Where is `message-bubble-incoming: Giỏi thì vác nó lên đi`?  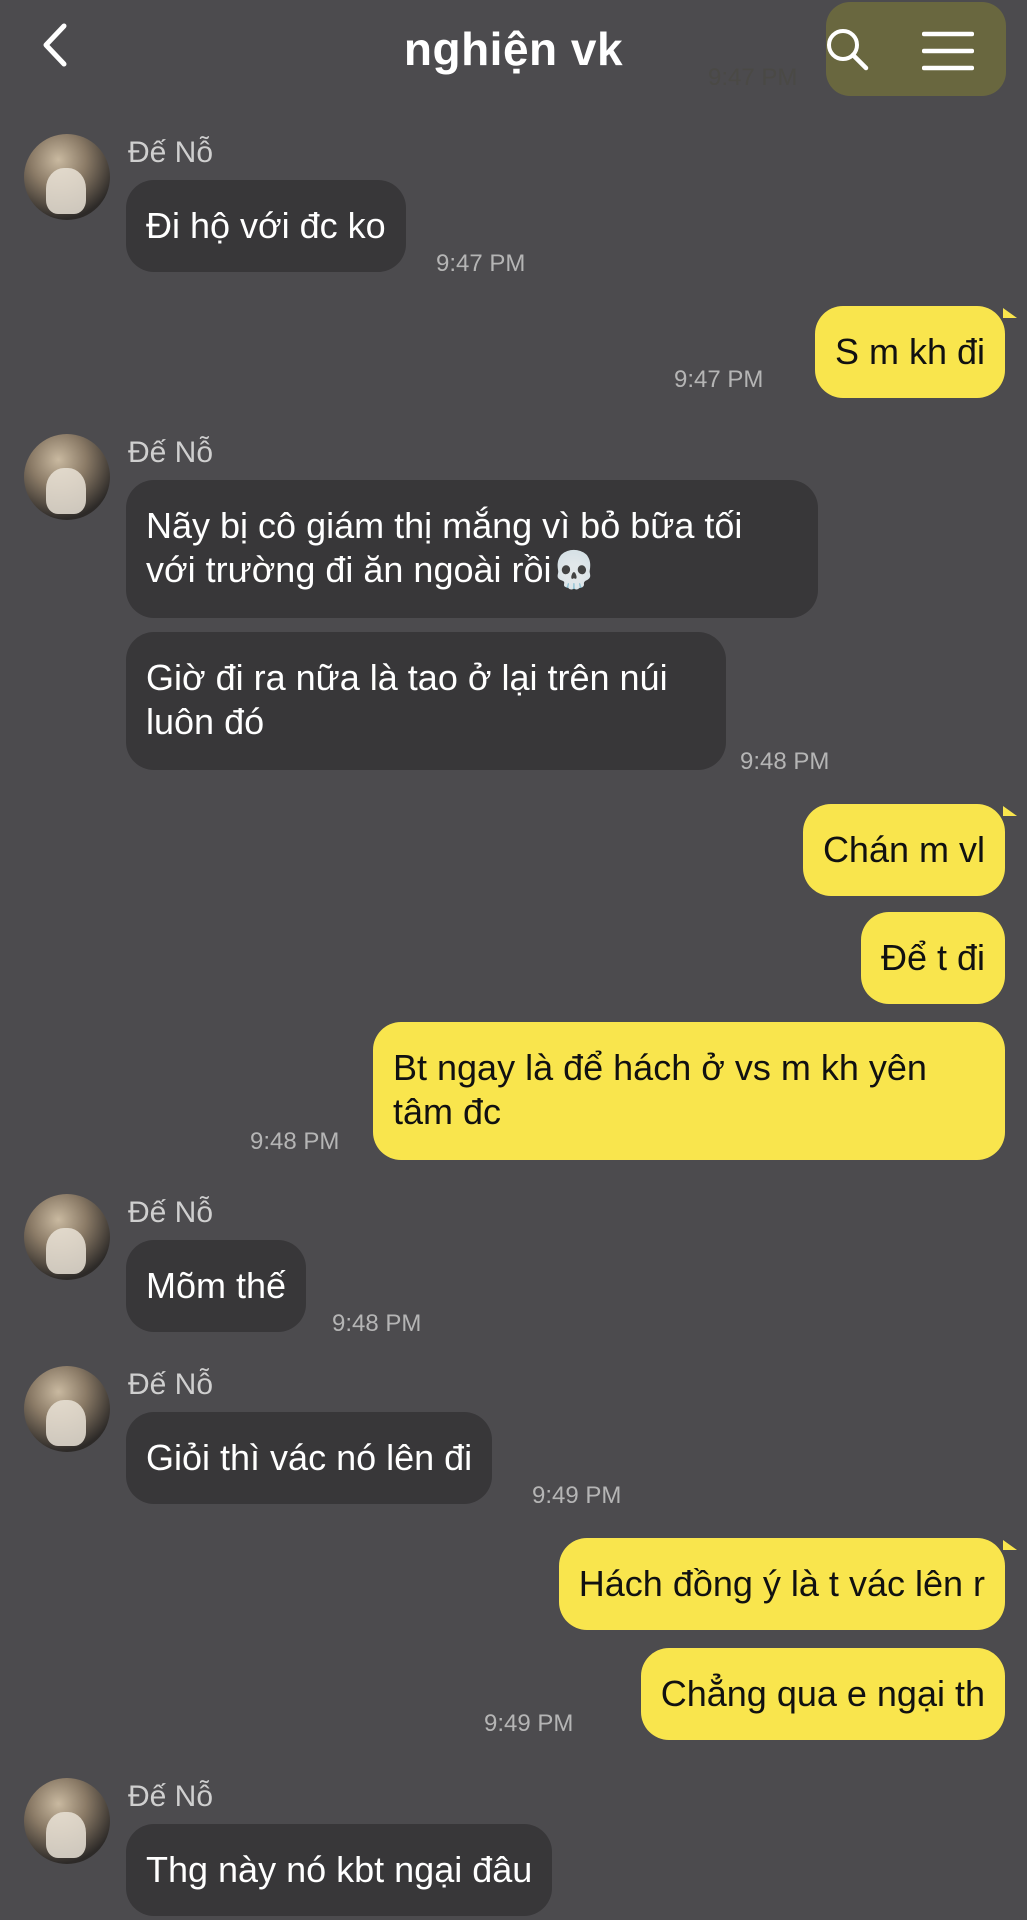
message-bubble-incoming: Giỏi thì vác nó lên đi is located at coordinates (309, 1458).